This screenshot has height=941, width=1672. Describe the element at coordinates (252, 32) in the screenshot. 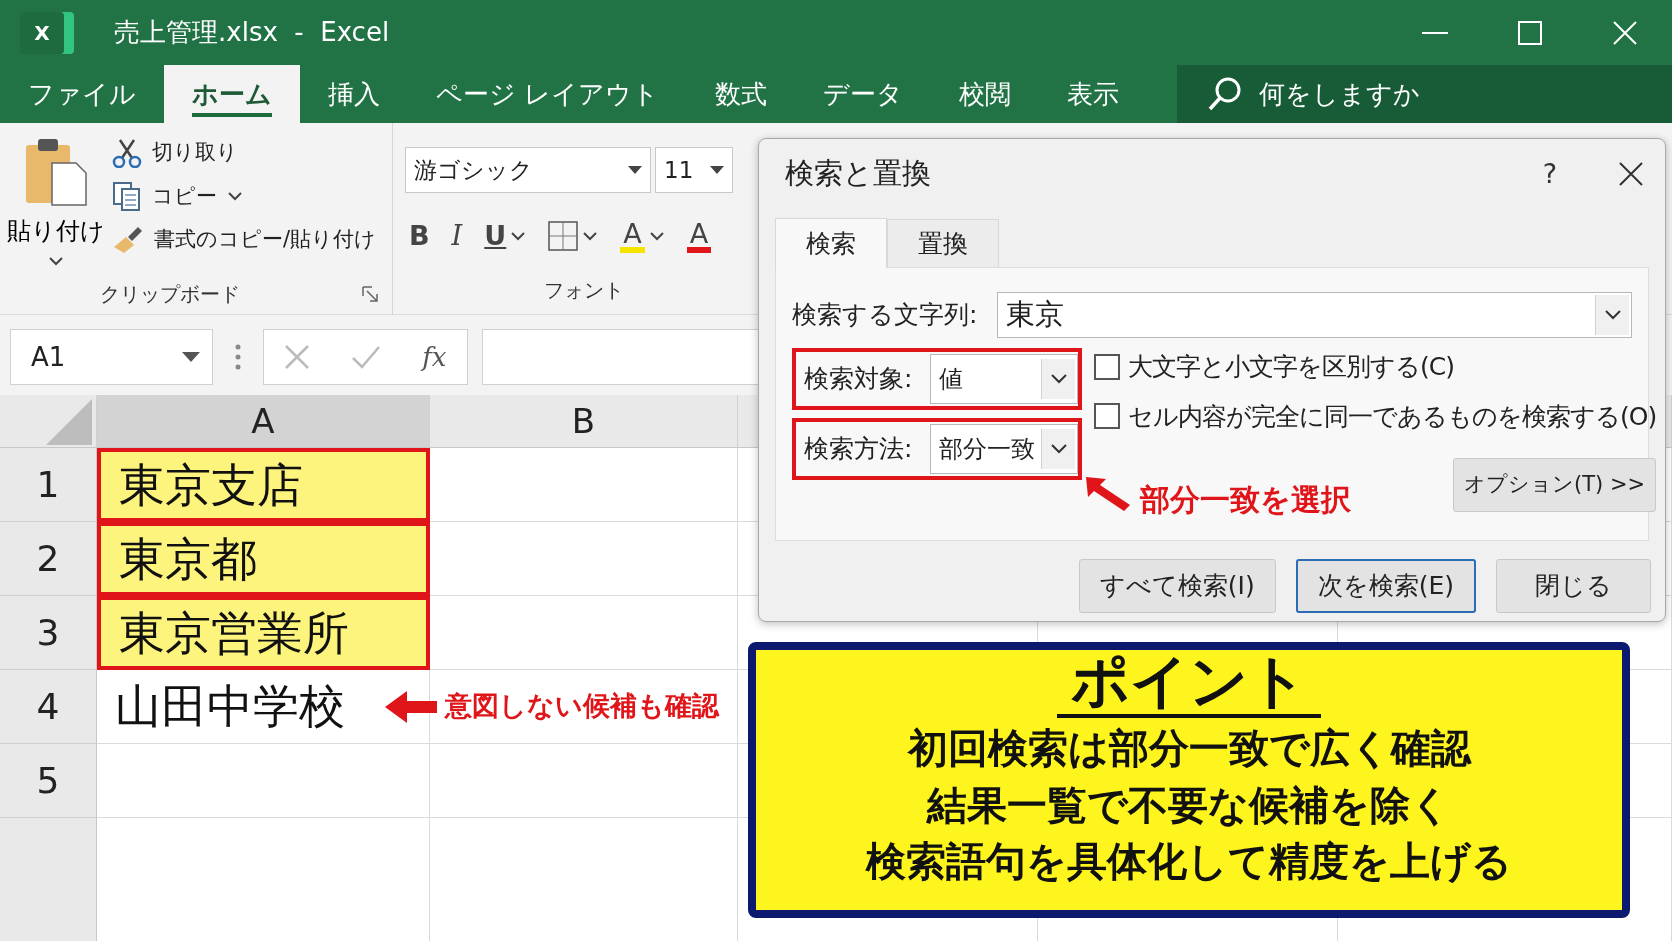

I see `window-title: 売上管理.xlsx - Excel` at that location.